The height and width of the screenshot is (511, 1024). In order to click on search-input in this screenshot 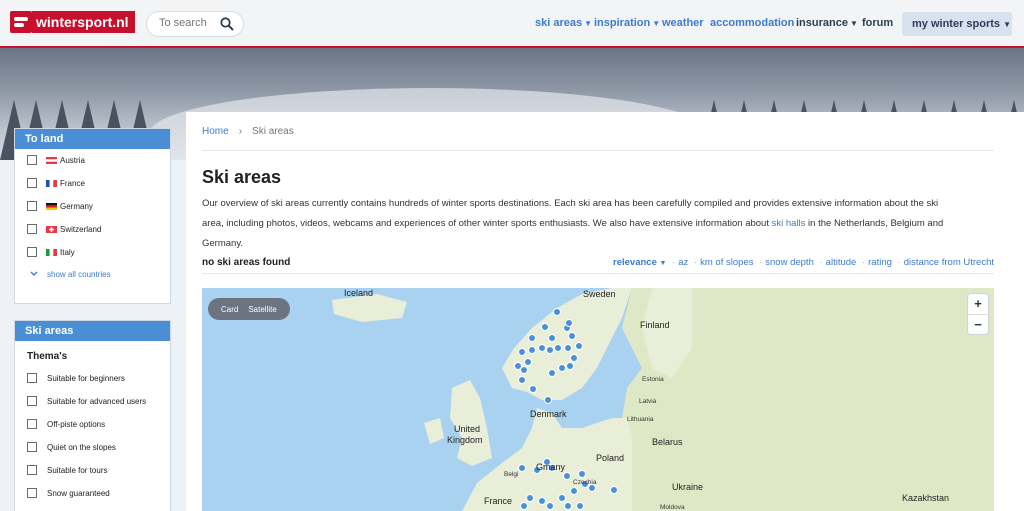, I will do `click(191, 23)`.